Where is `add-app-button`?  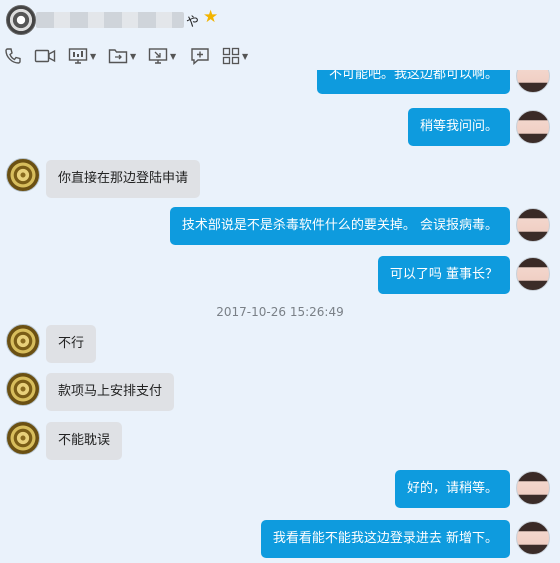
add-app-button is located at coordinates (200, 56).